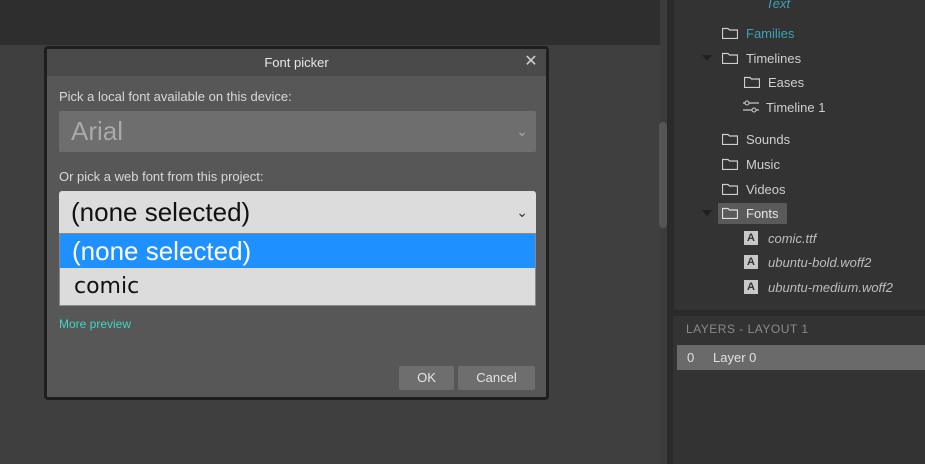 The height and width of the screenshot is (464, 925). I want to click on tree-item-text: Text, so click(778, 7).